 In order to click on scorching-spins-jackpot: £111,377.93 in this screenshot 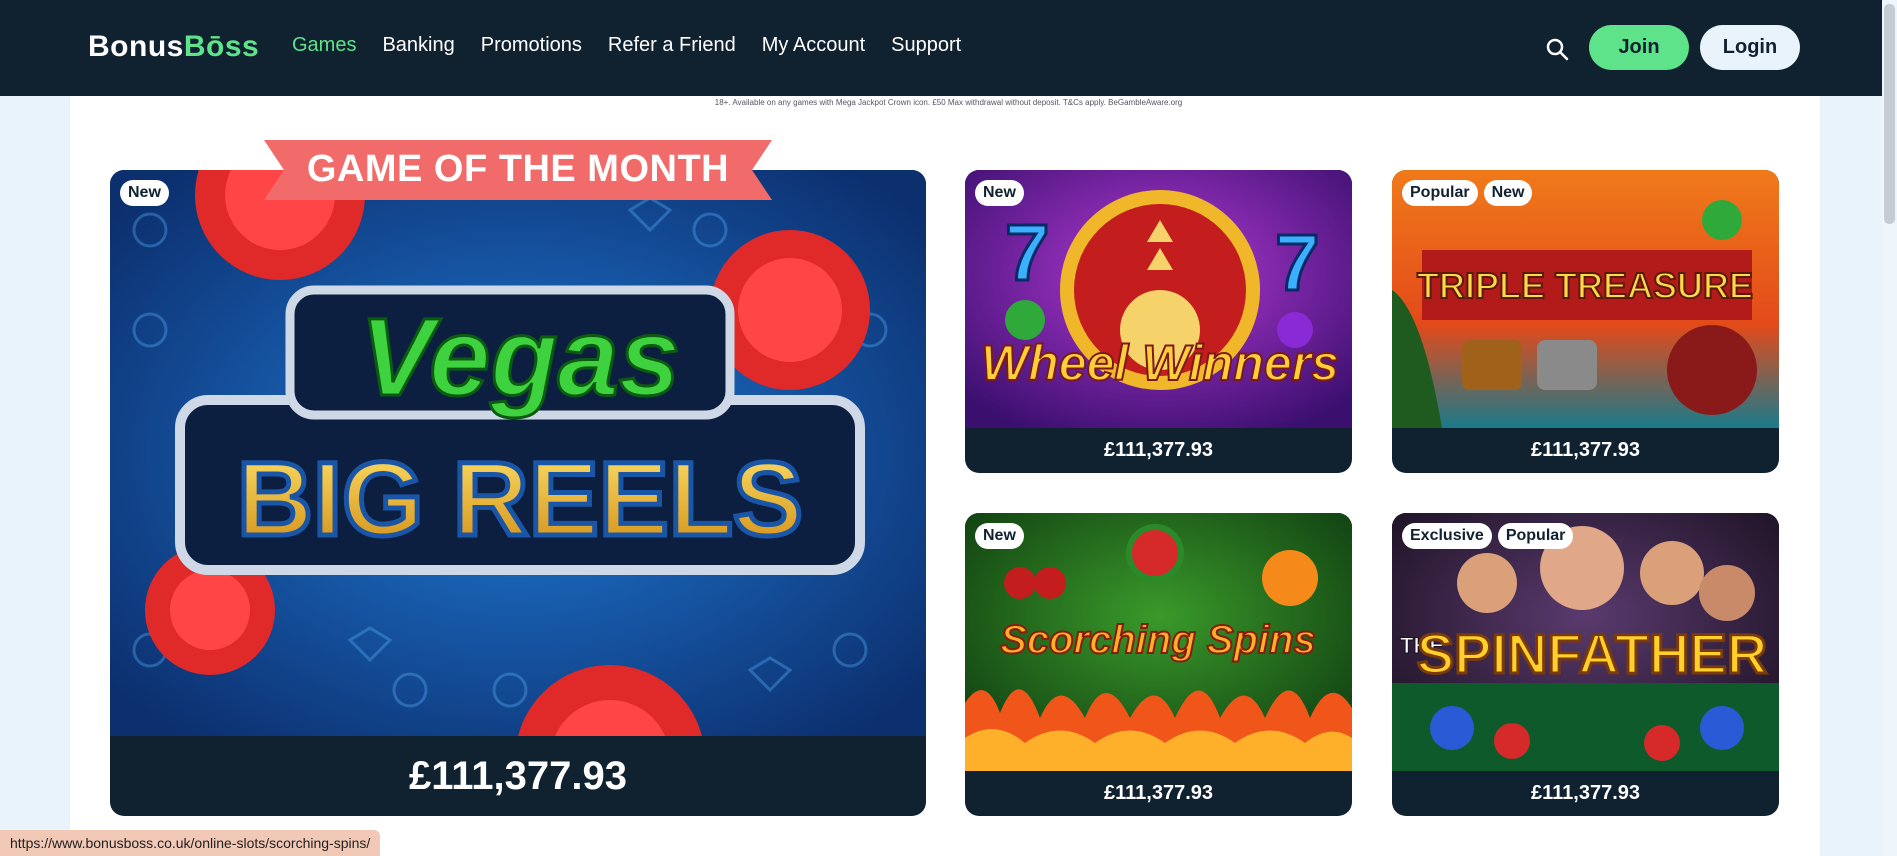, I will do `click(1158, 793)`.